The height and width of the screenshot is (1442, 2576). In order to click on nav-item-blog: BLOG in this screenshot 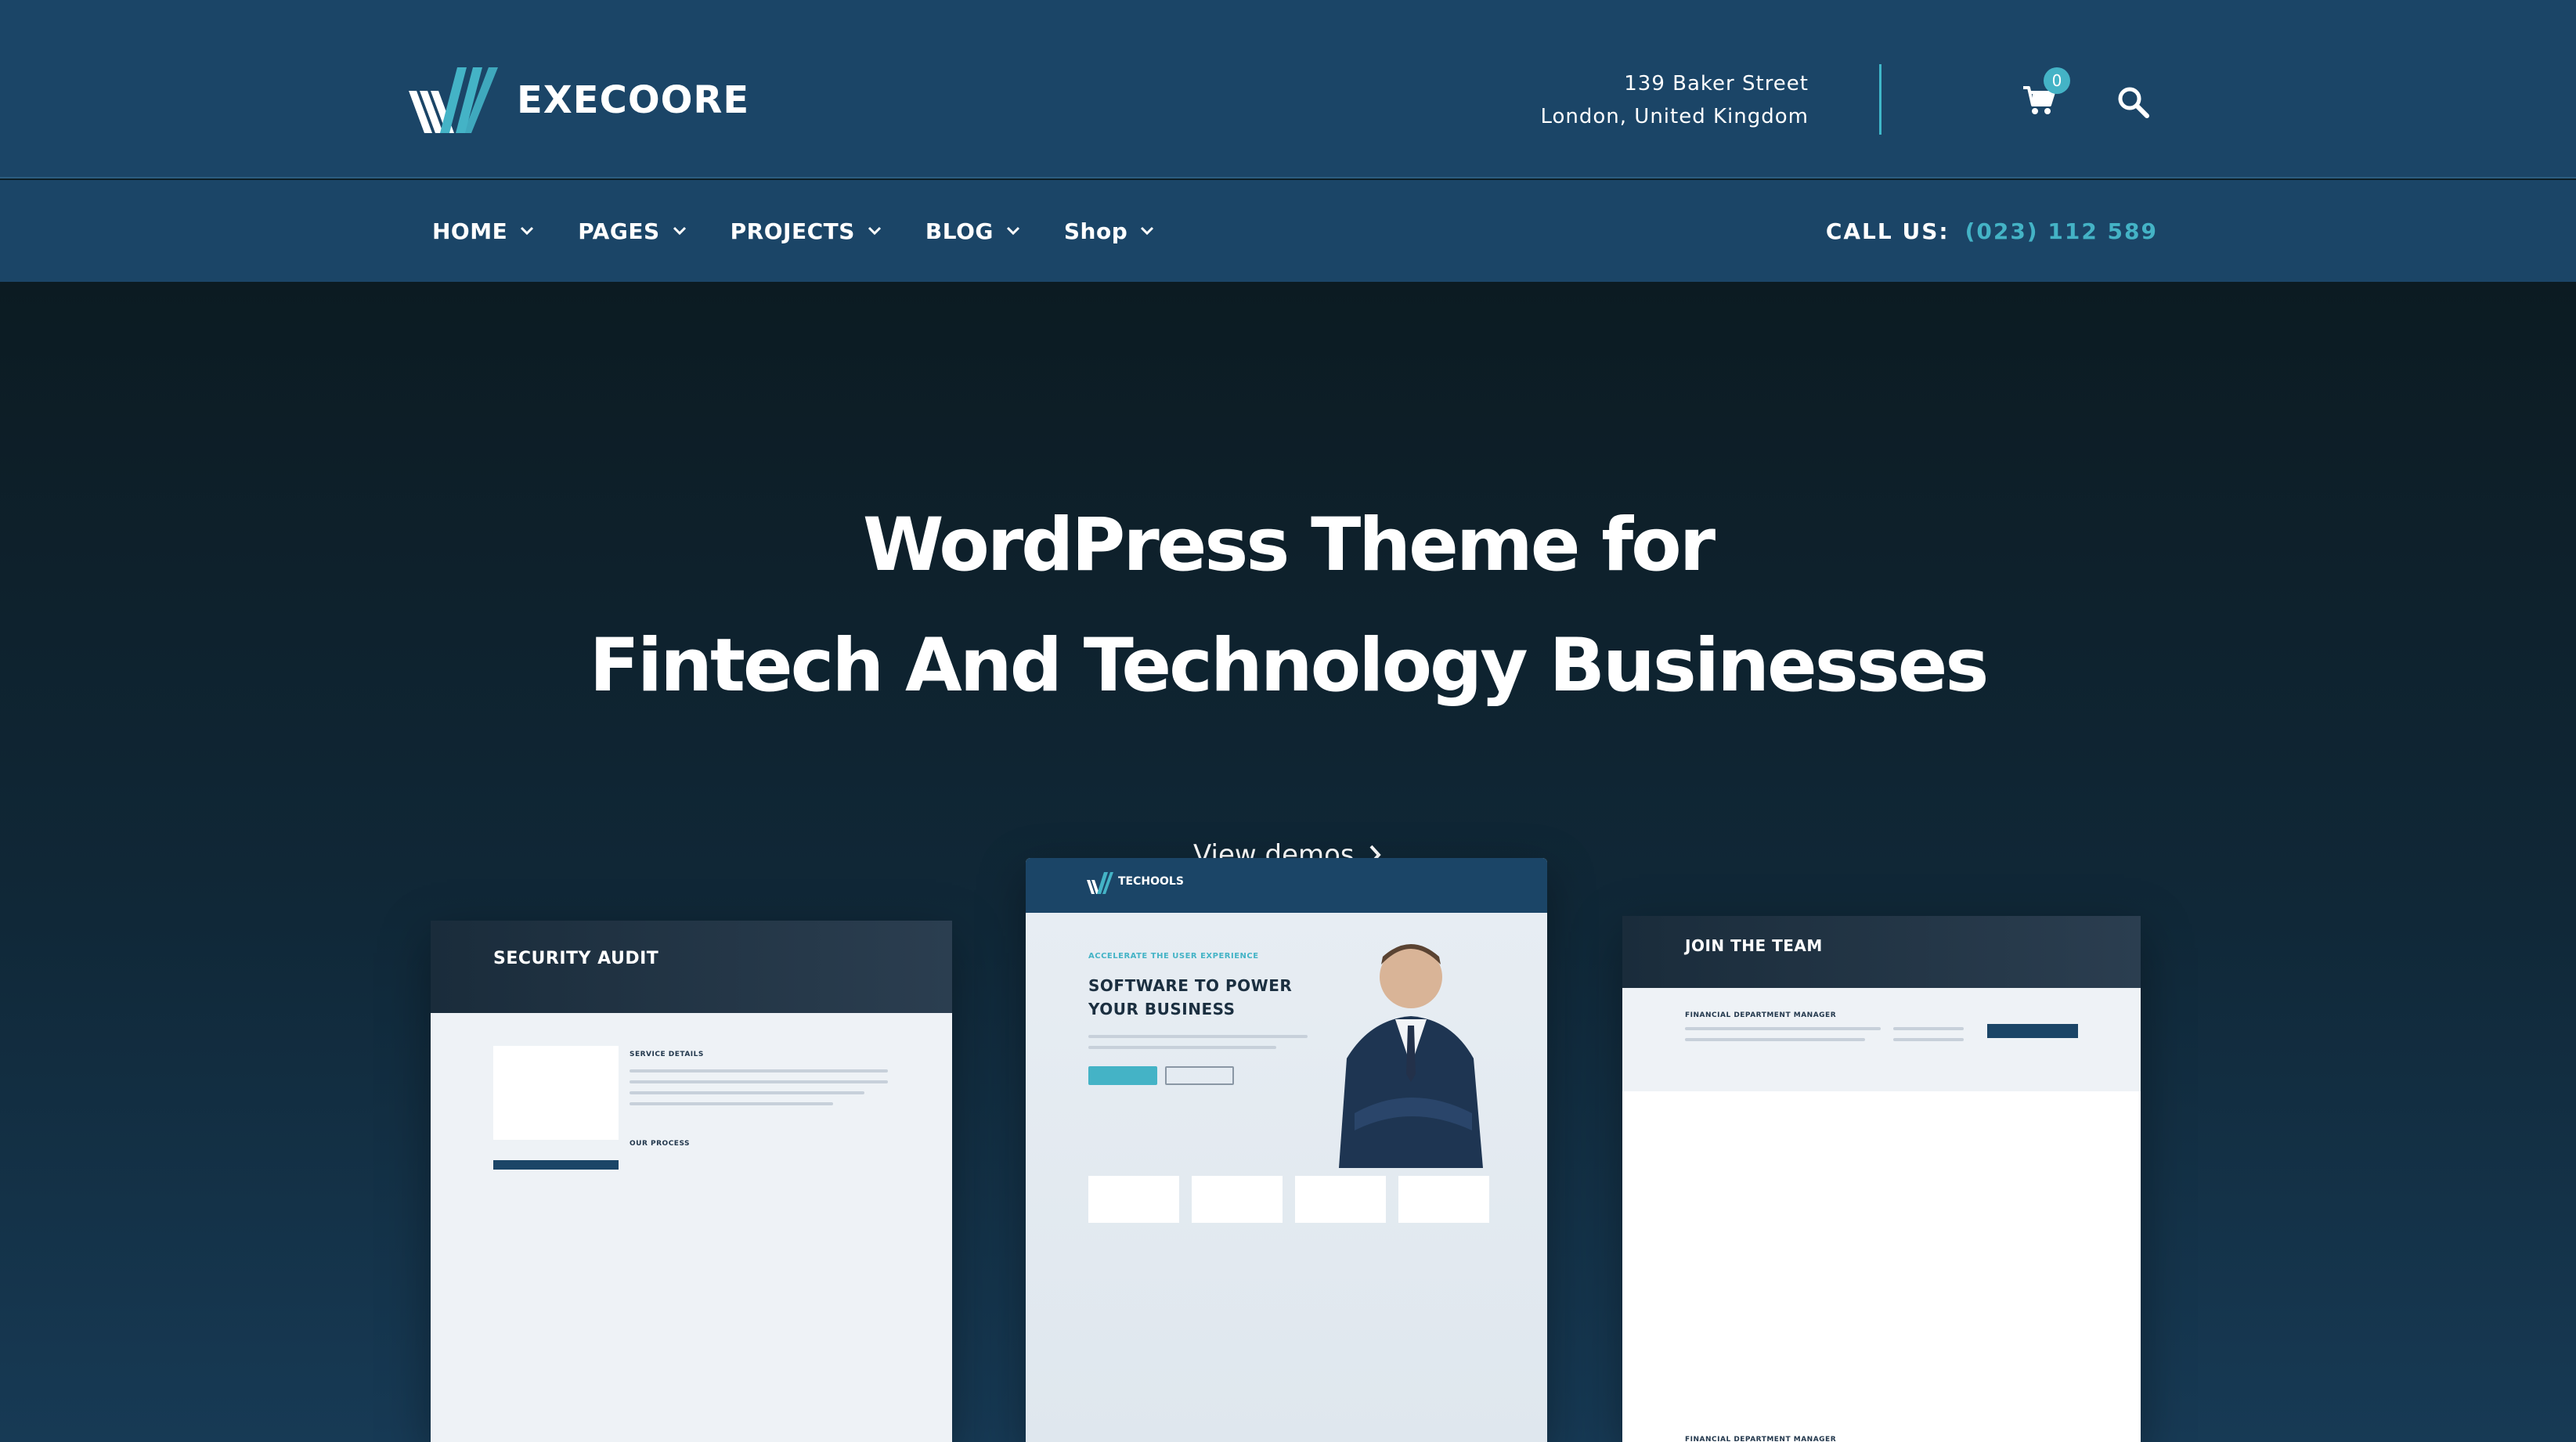, I will do `click(972, 231)`.